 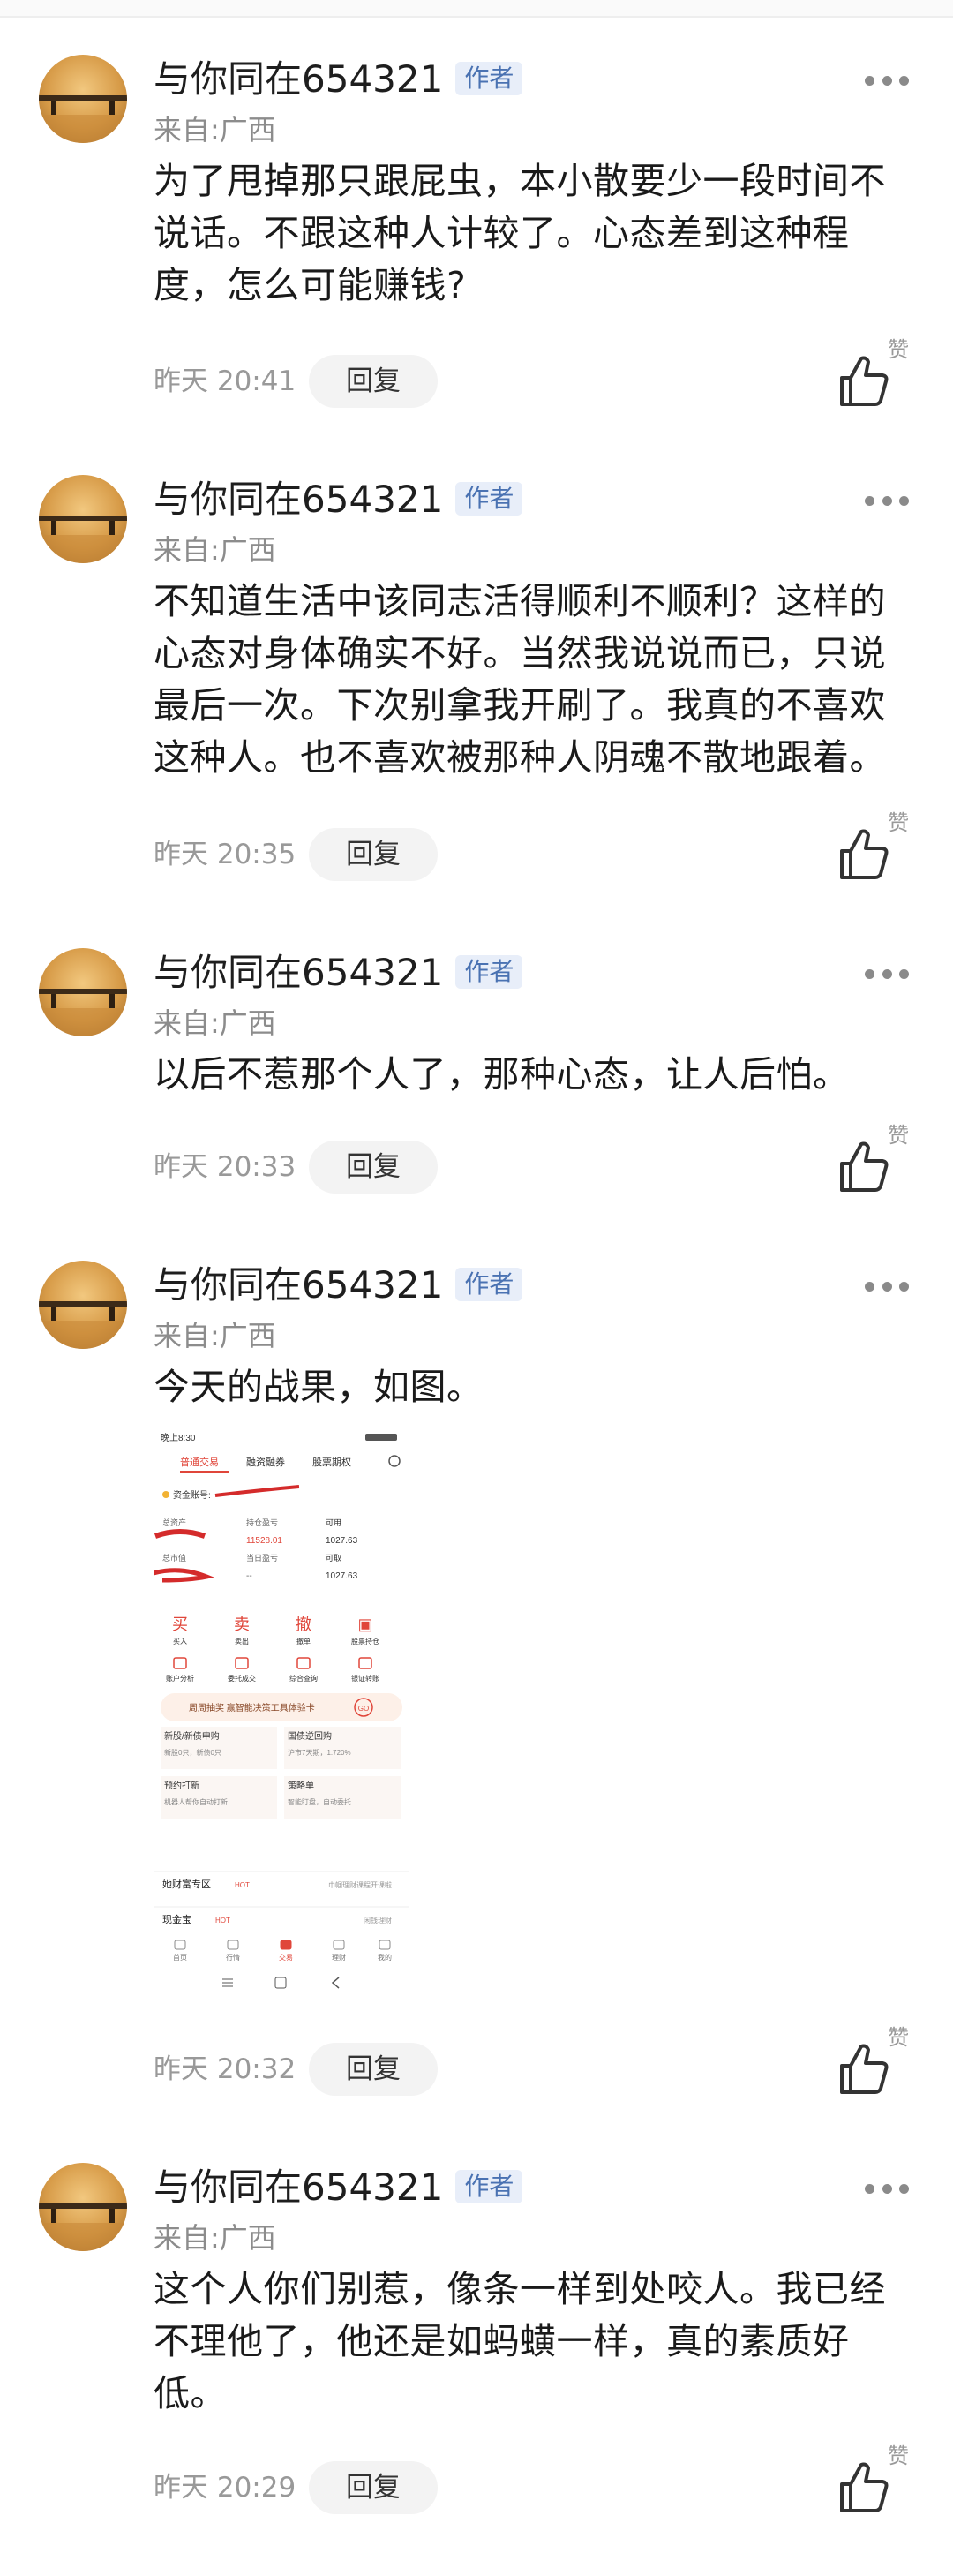 What do you see at coordinates (363, 1709) in the screenshot?
I see `shot-banner-go: GO` at bounding box center [363, 1709].